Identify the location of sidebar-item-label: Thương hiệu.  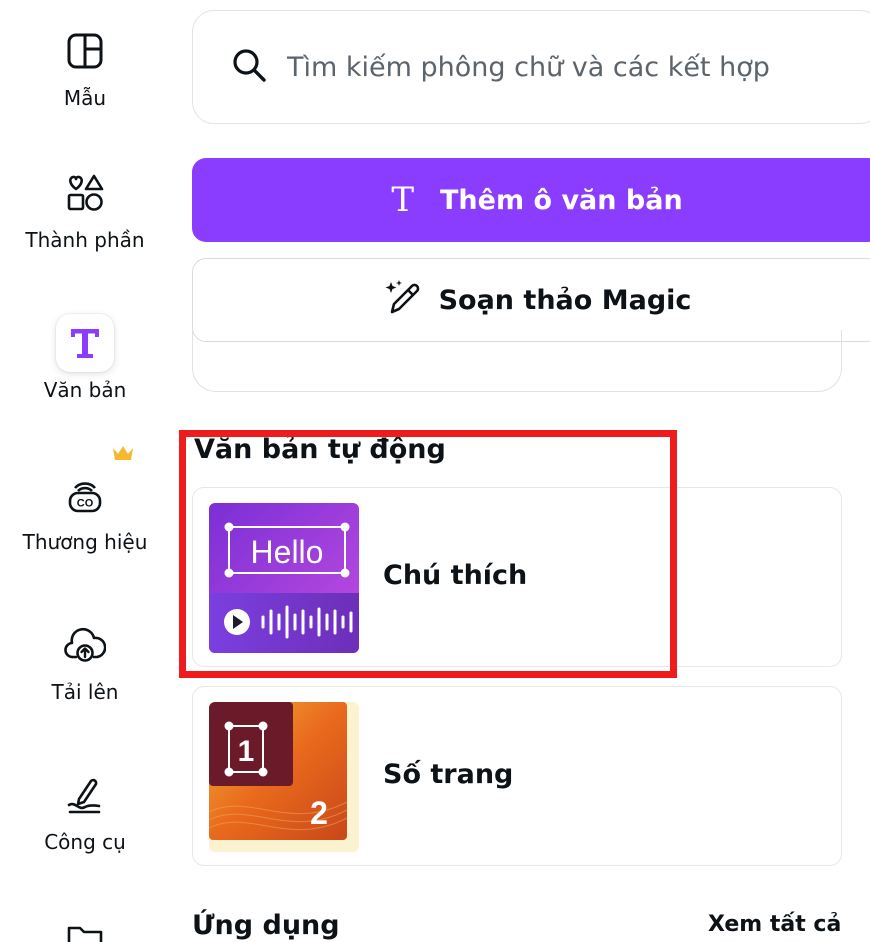
(85, 542).